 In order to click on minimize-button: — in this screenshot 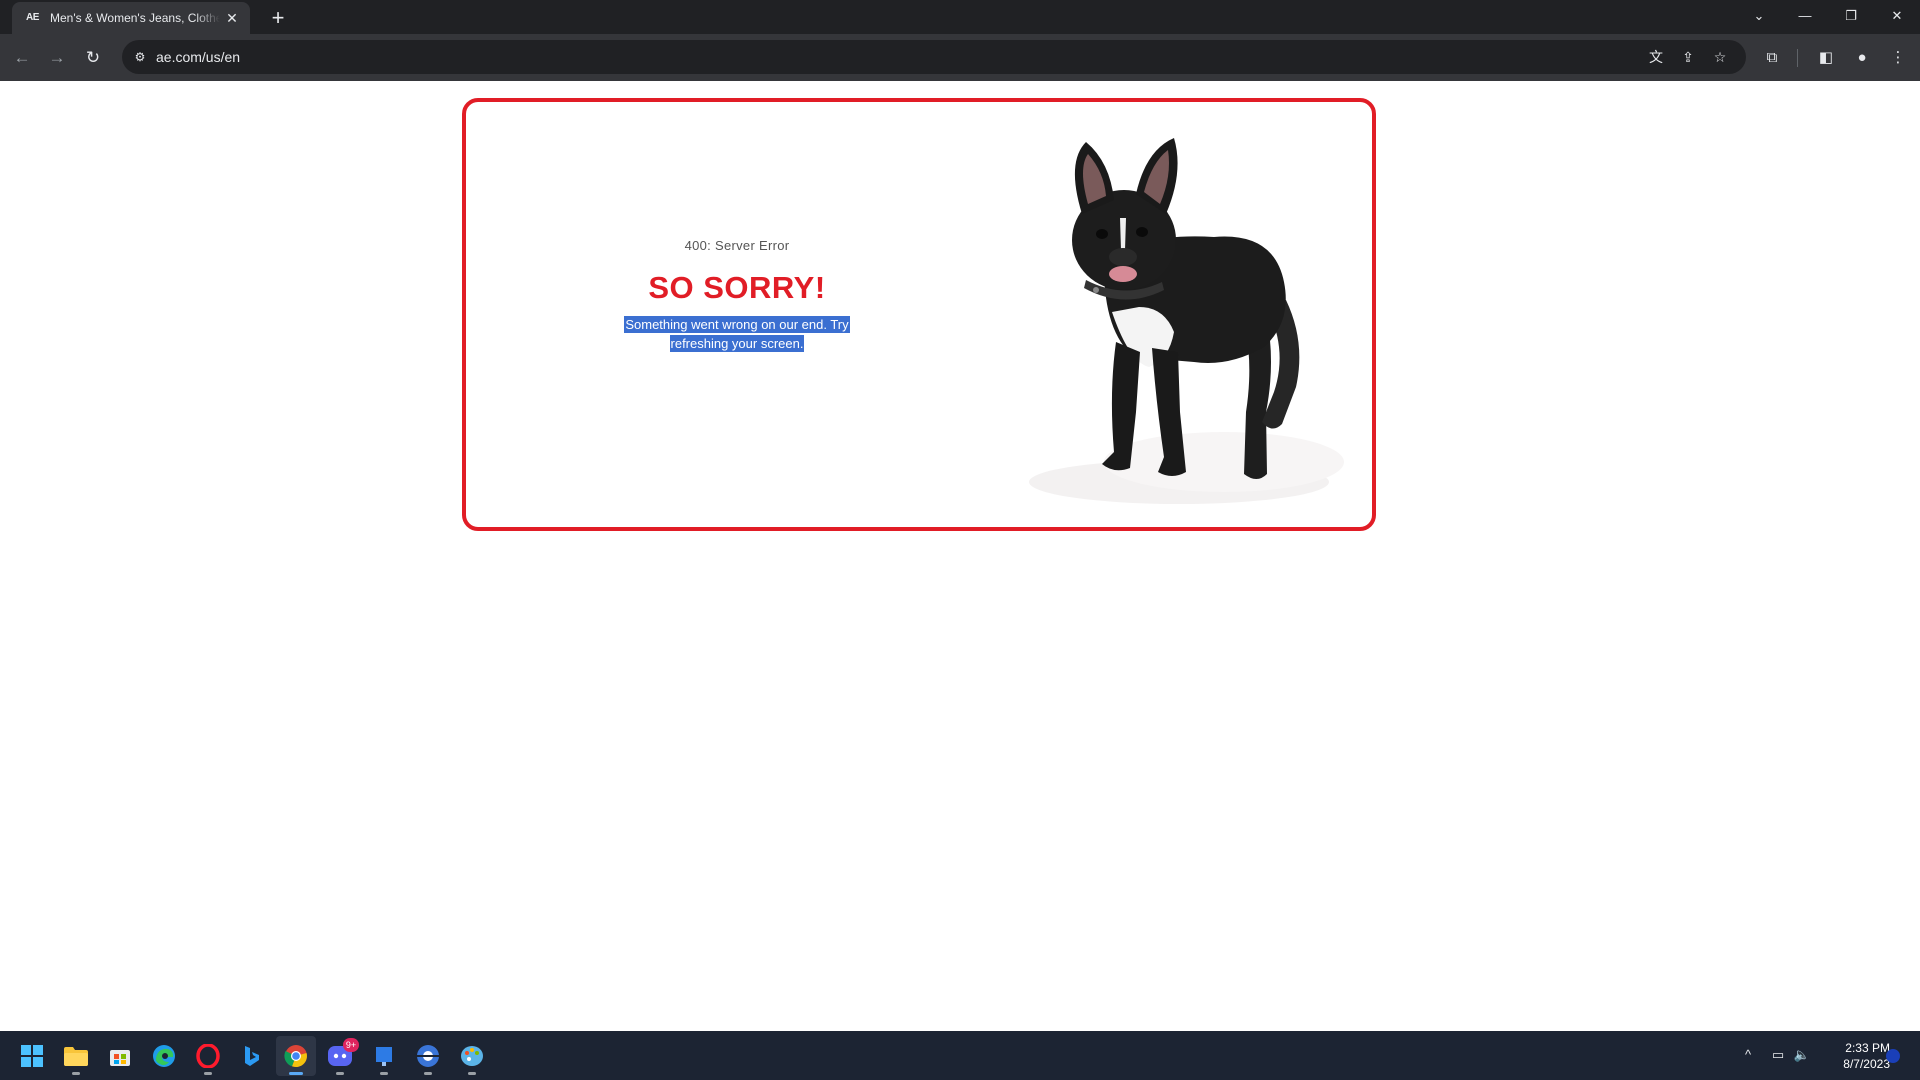, I will do `click(1805, 16)`.